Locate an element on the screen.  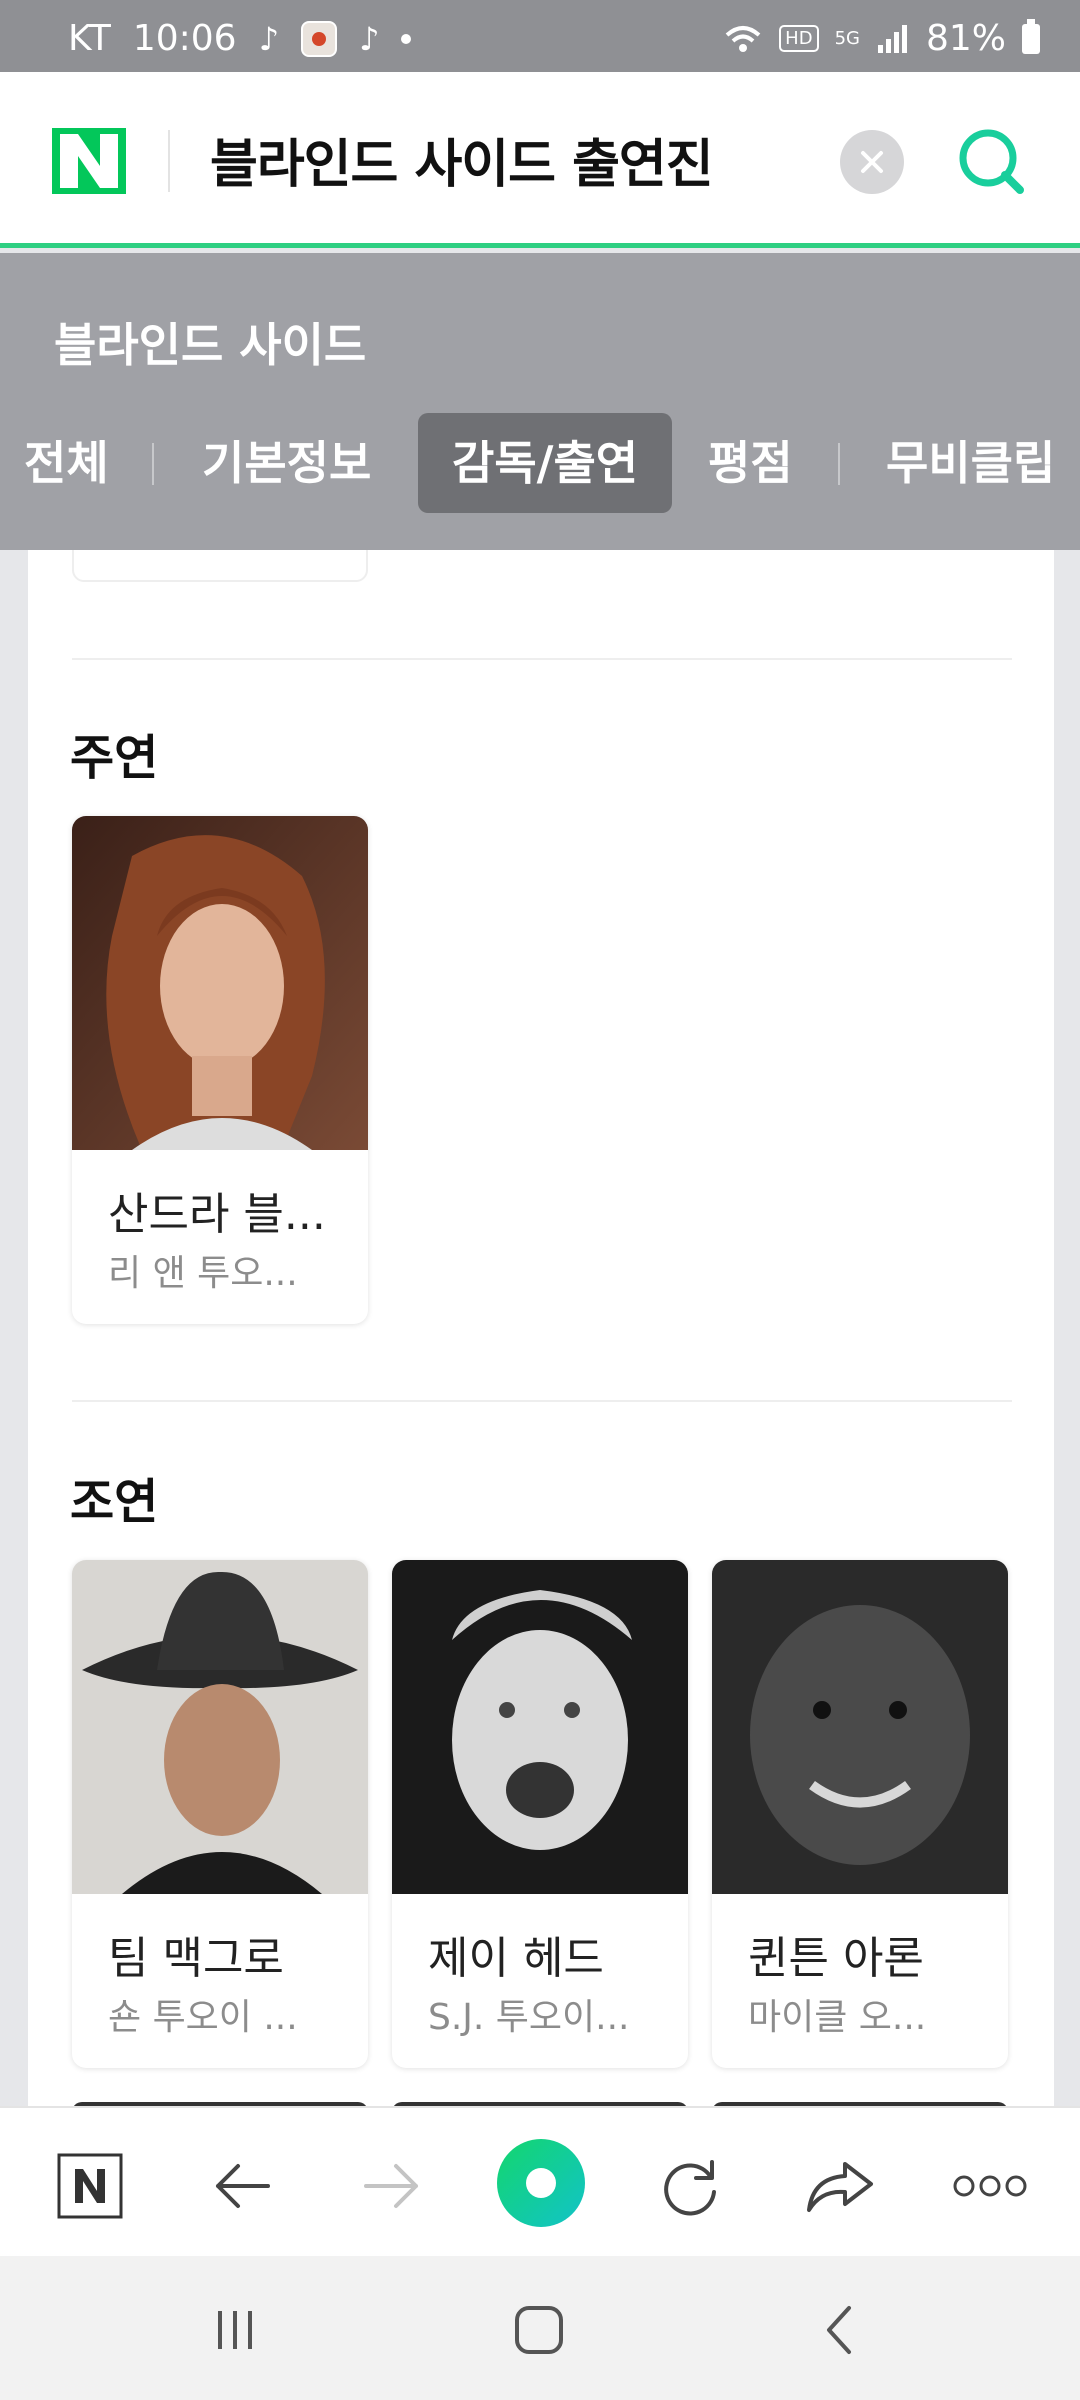
movie-title: 블라인드 사이드 is located at coordinates (210, 345).